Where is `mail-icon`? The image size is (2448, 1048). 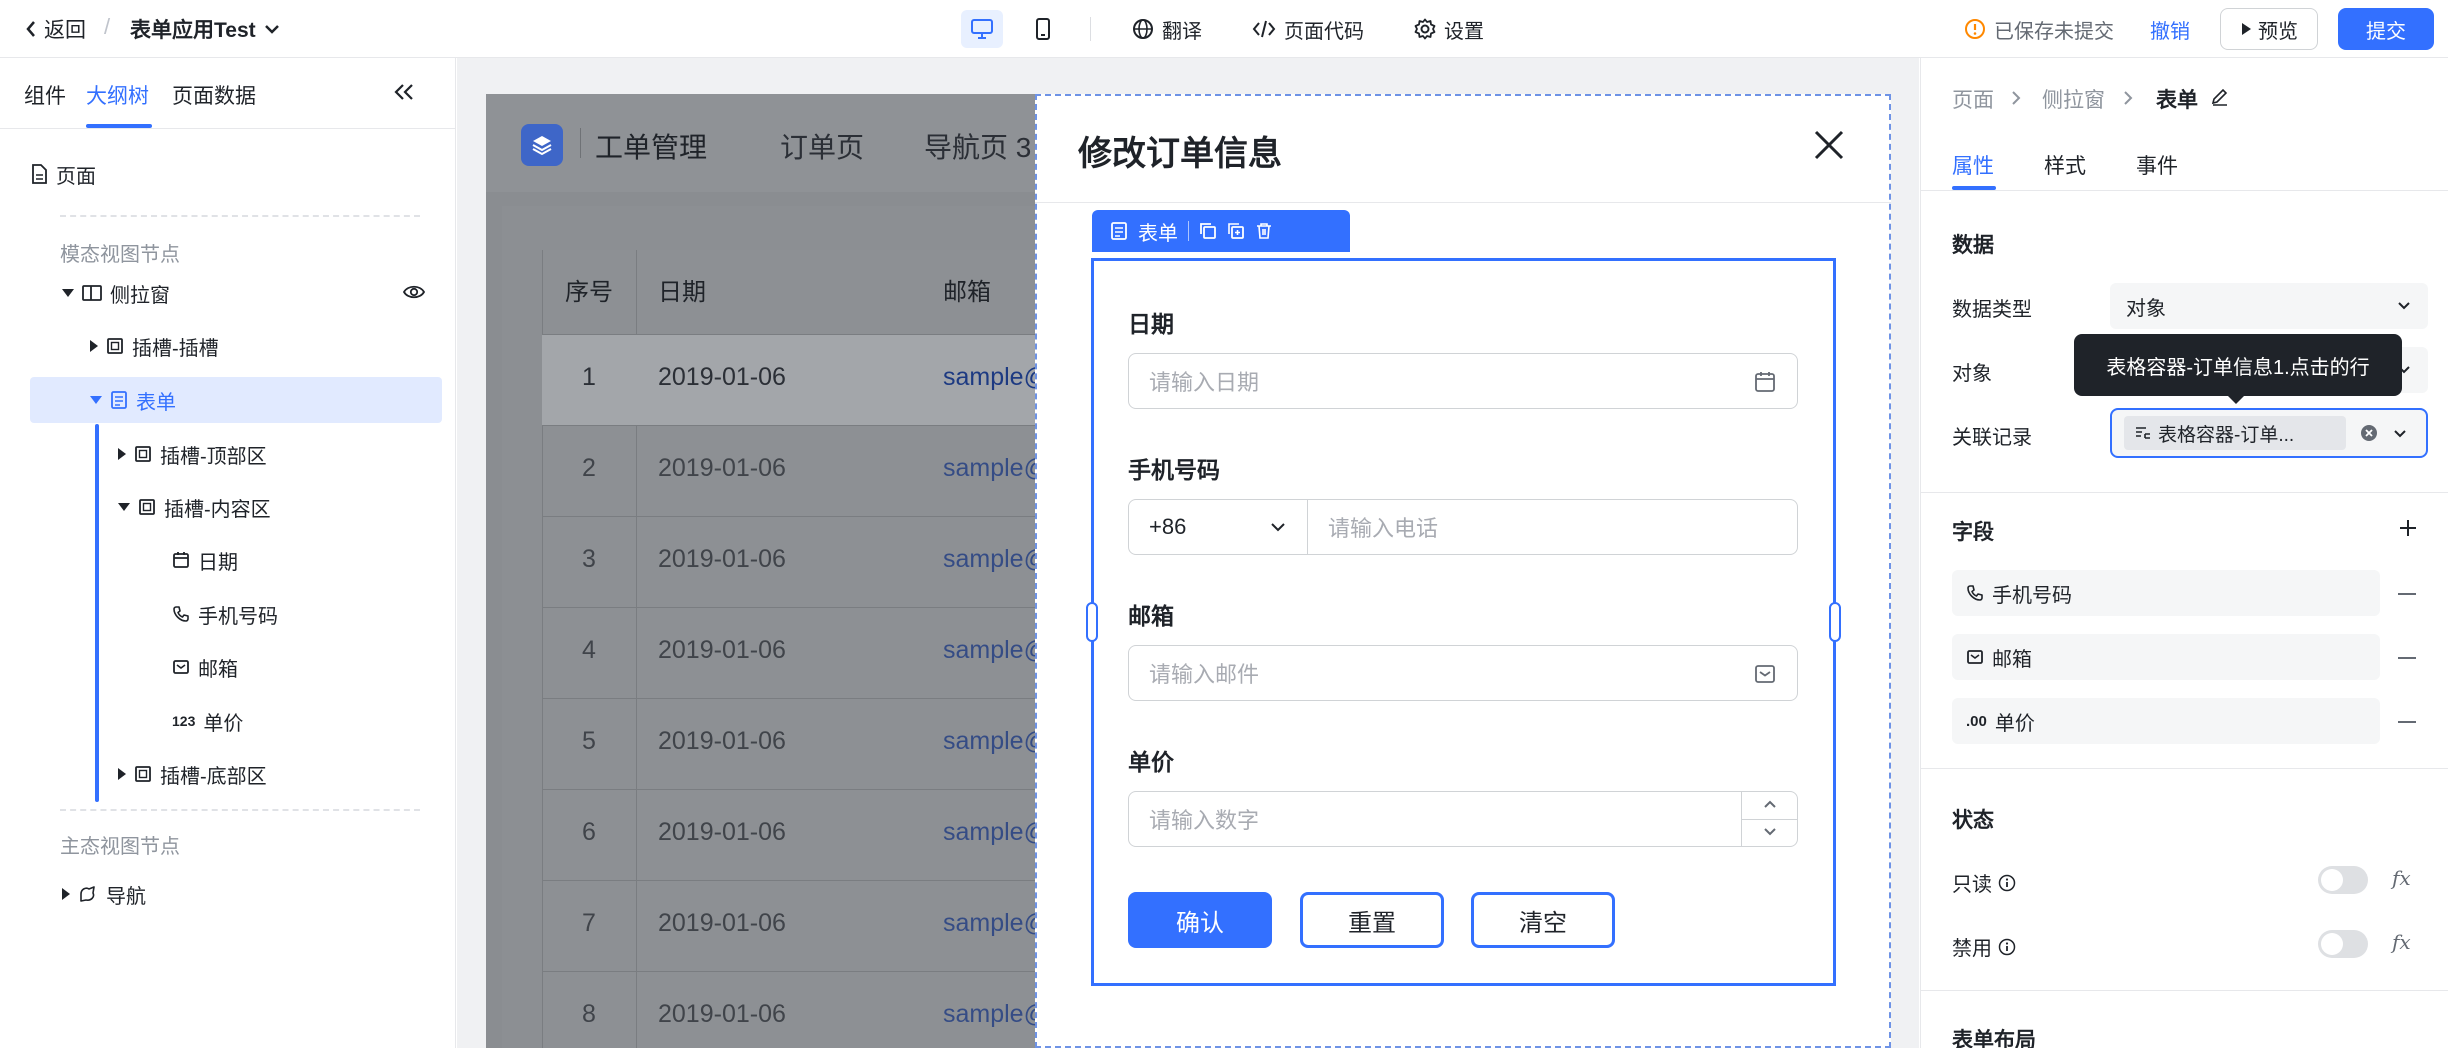 mail-icon is located at coordinates (181, 667).